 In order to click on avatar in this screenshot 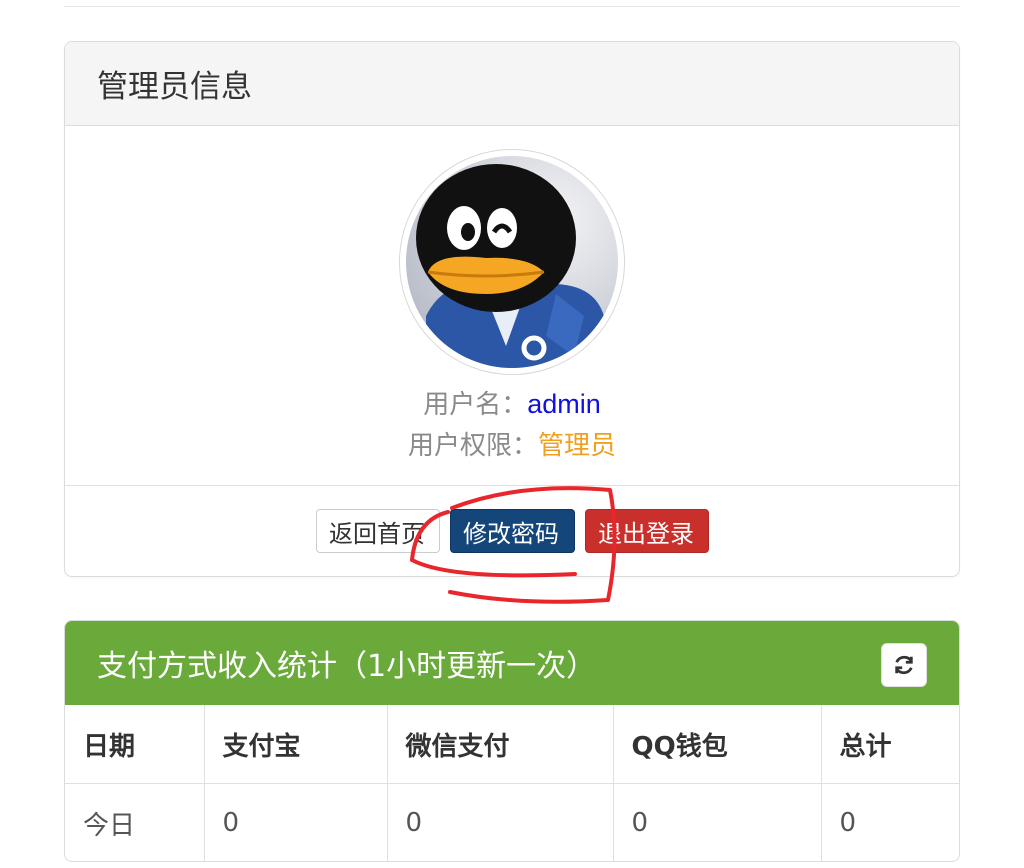, I will do `click(512, 262)`.